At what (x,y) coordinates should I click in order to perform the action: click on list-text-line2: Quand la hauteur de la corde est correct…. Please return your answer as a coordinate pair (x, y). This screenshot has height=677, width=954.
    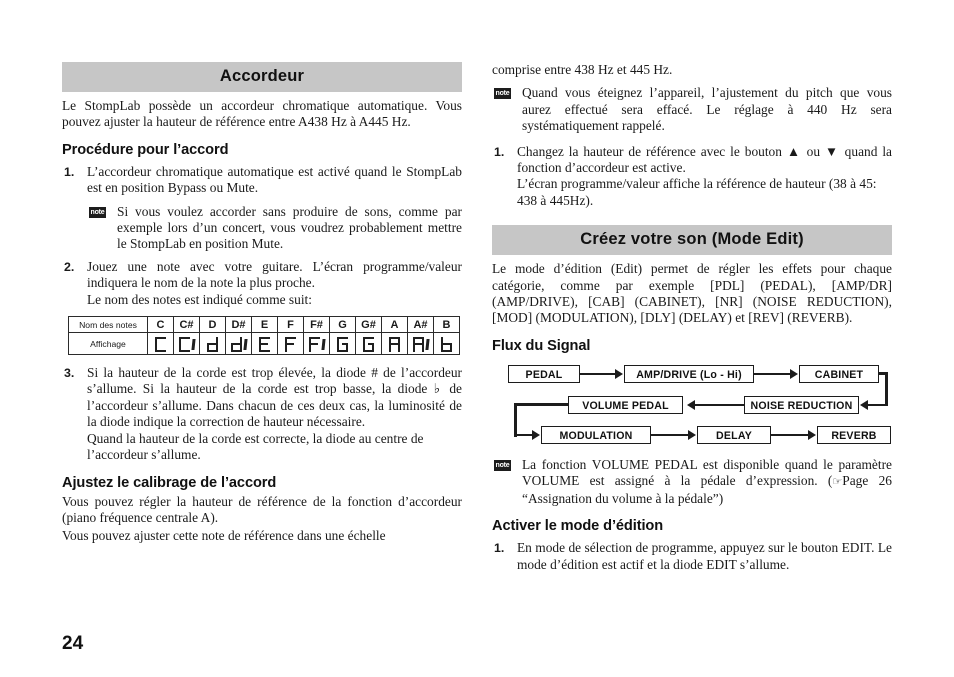
    Looking at the image, I should click on (255, 446).